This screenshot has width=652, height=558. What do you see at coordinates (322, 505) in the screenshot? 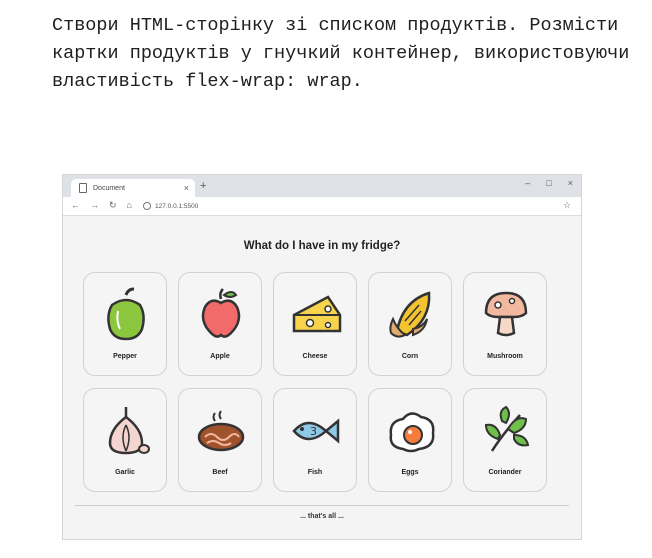
I see `divider` at bounding box center [322, 505].